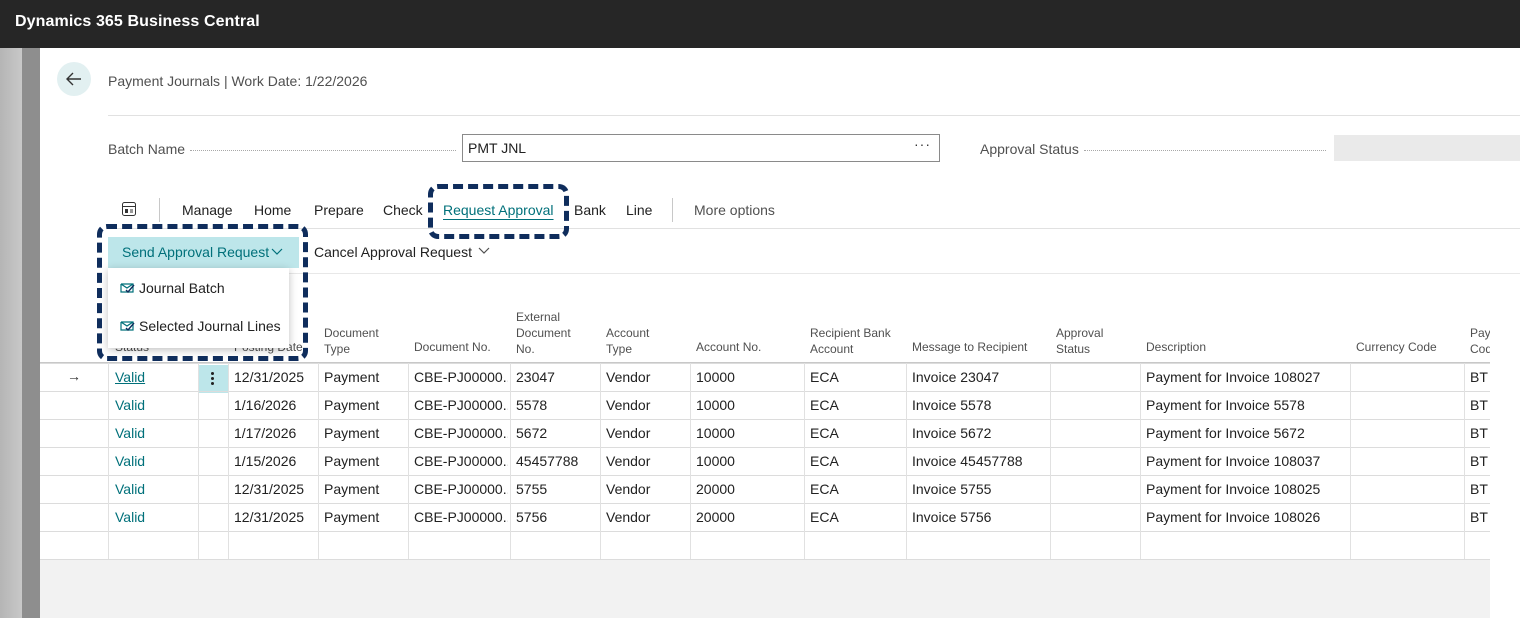  I want to click on cell-message-to-recipient: Invoice 5578, so click(952, 405).